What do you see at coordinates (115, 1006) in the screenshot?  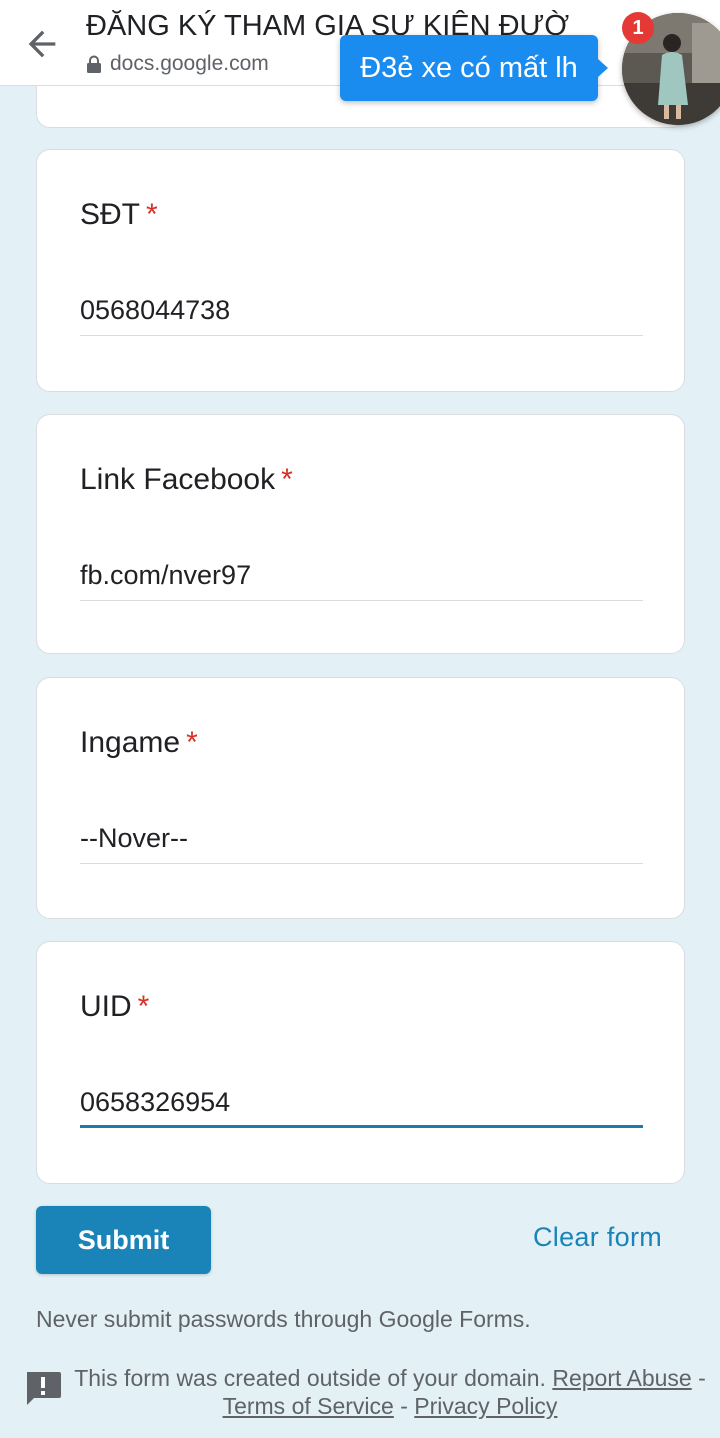 I see `question-label: UID *` at bounding box center [115, 1006].